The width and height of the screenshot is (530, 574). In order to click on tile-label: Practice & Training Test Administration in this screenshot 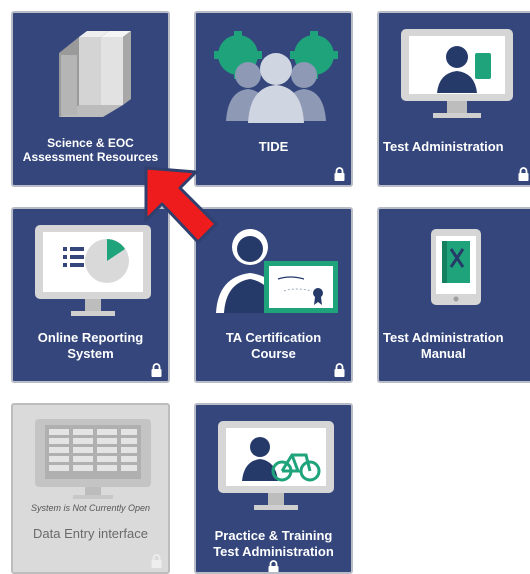, I will do `click(273, 543)`.